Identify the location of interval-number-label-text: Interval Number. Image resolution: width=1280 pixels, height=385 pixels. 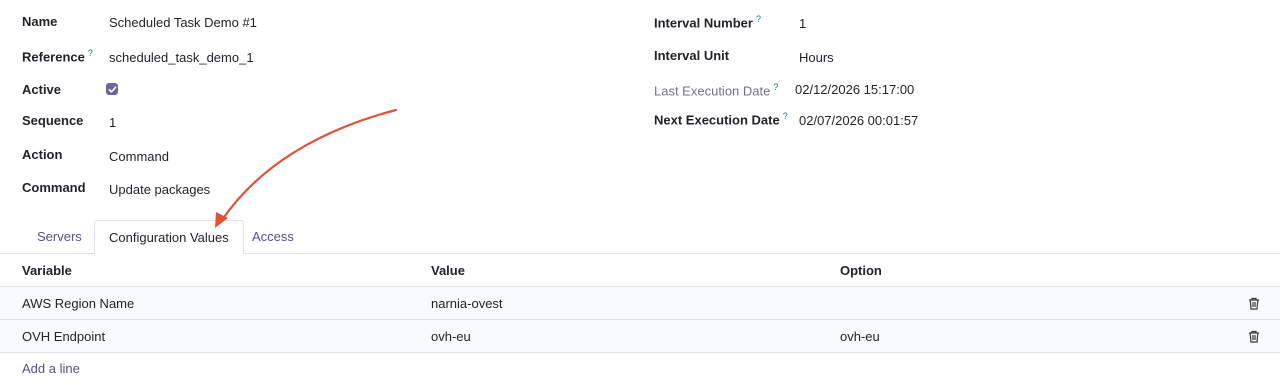
(703, 23).